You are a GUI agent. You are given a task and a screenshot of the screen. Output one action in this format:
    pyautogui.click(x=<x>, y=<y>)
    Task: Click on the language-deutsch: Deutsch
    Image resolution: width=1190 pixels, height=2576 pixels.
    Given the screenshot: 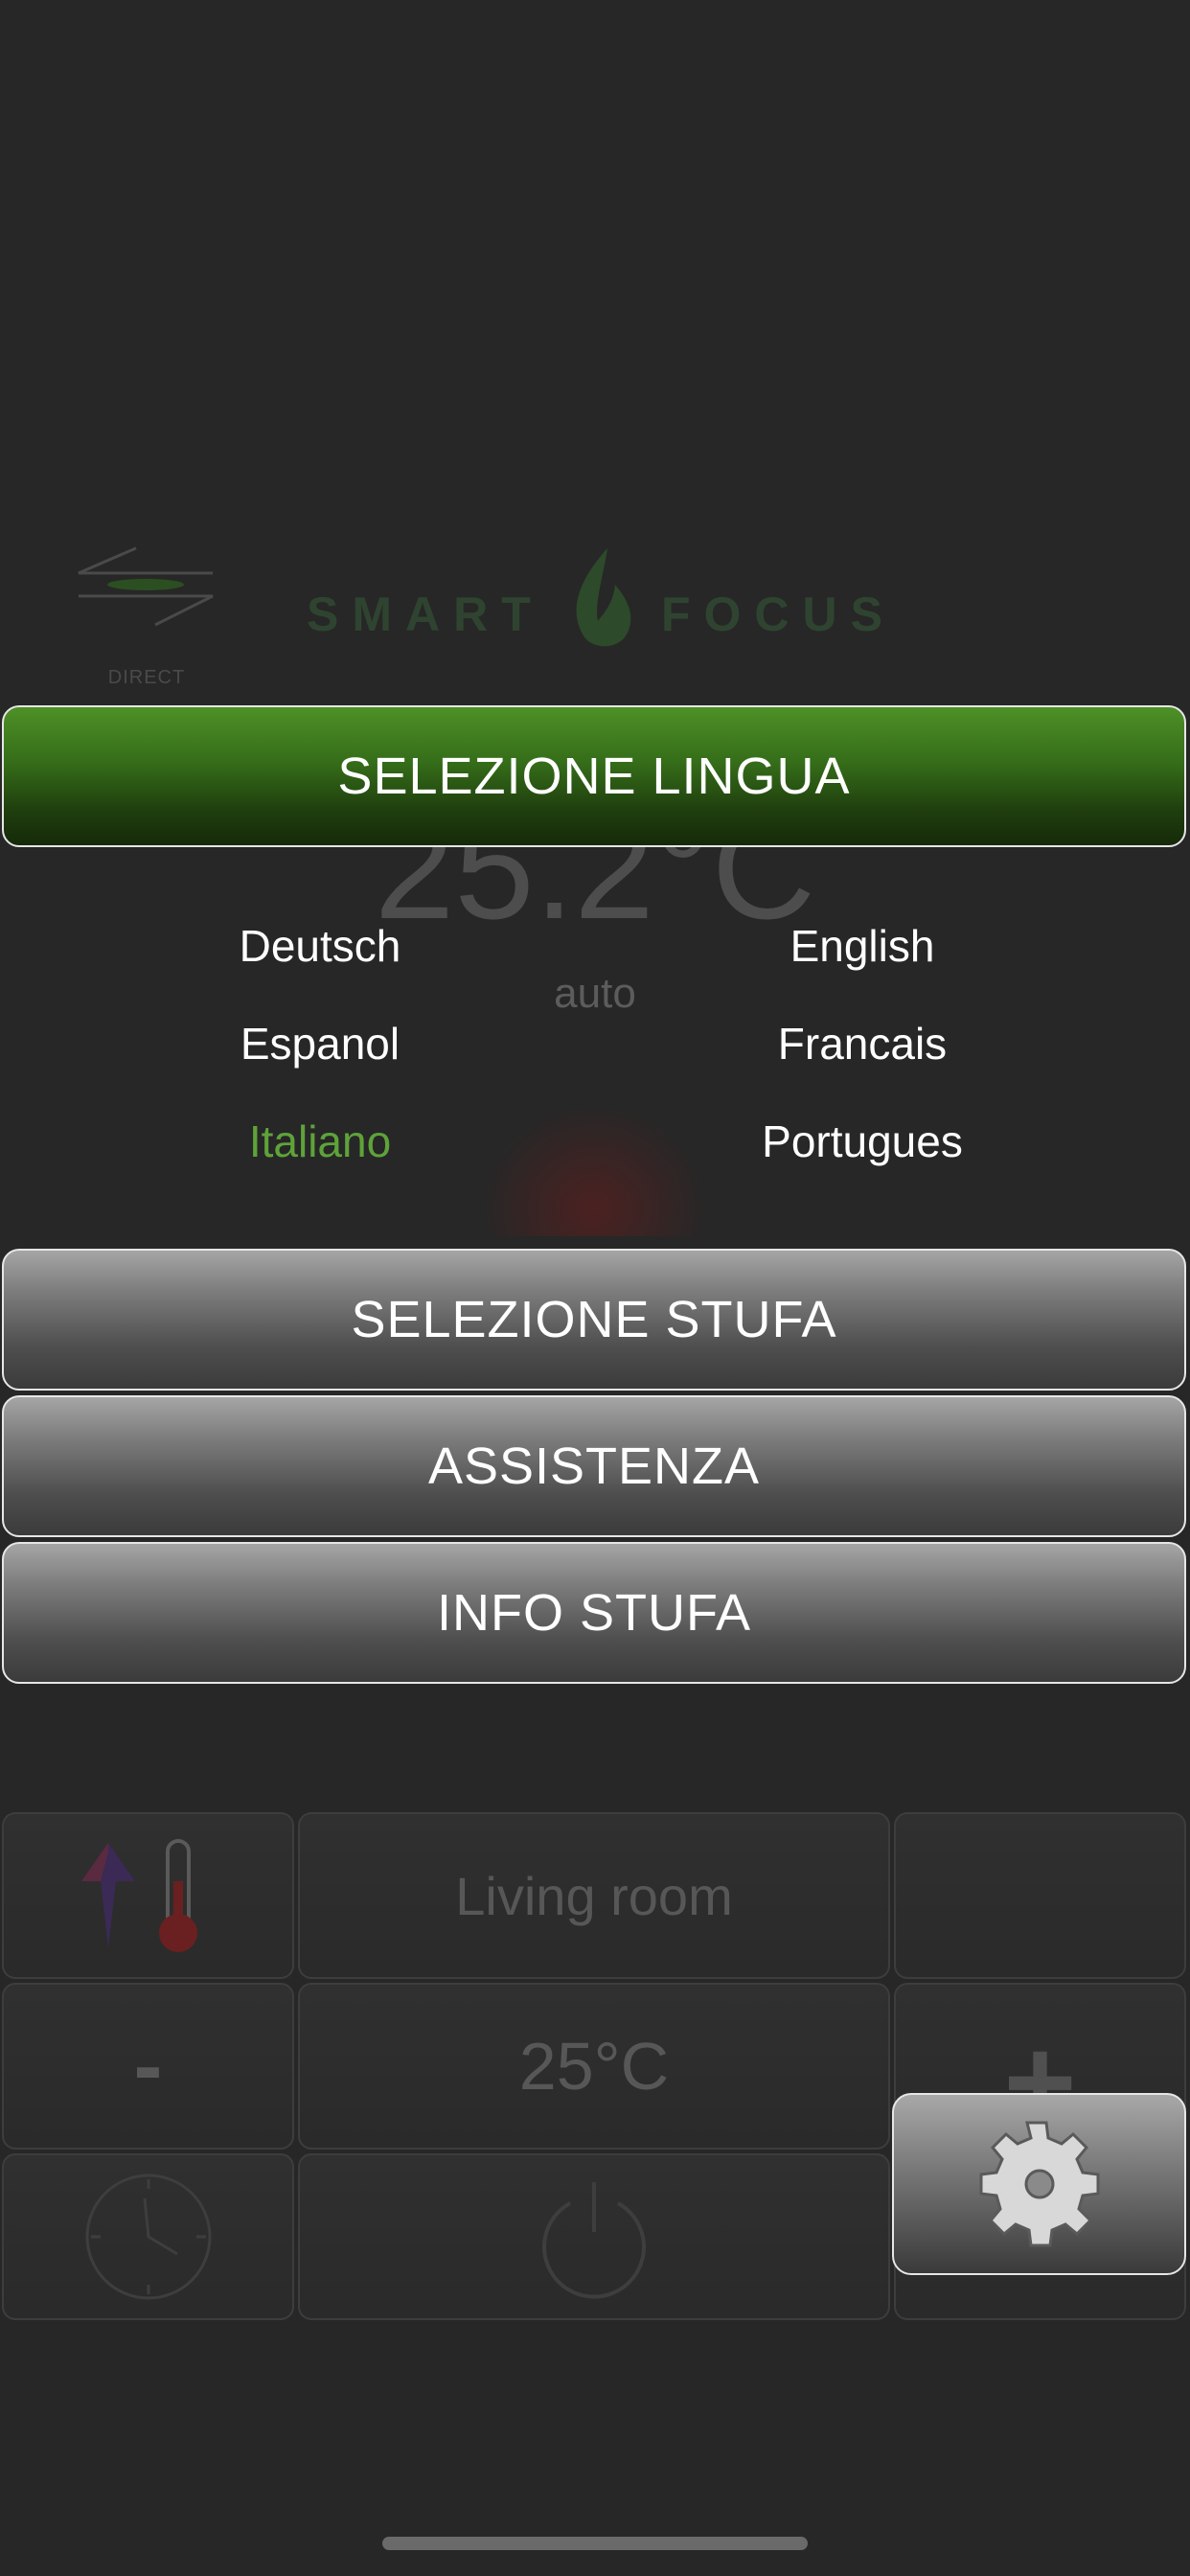 What is the action you would take?
    pyautogui.click(x=320, y=946)
    